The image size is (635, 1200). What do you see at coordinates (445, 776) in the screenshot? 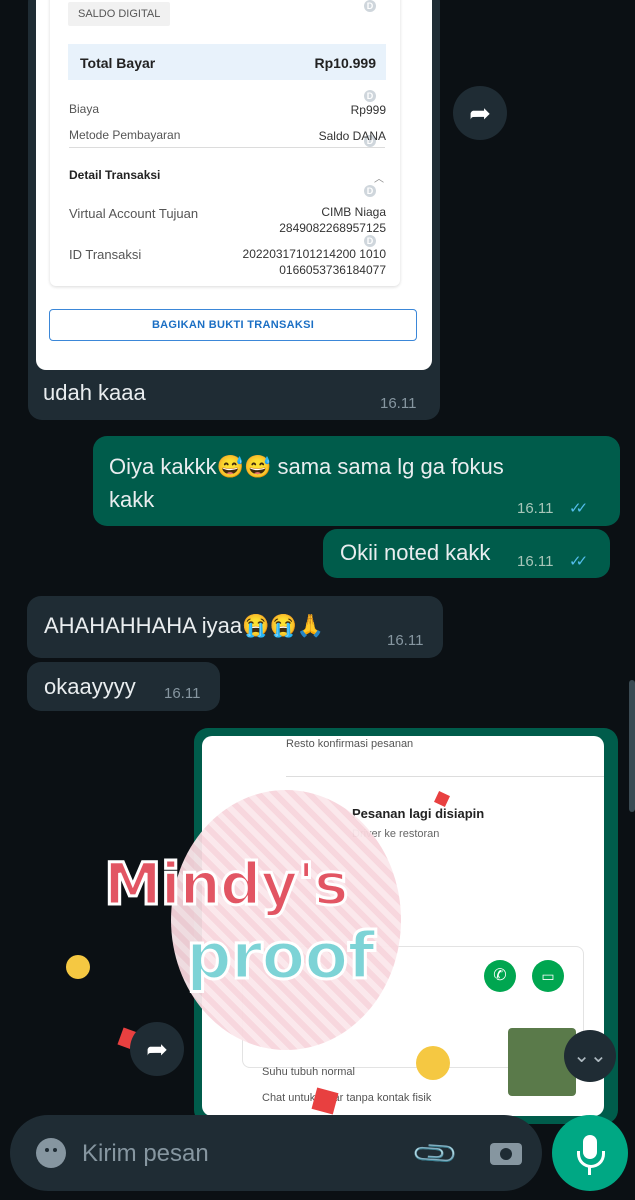
I see `status-divider` at bounding box center [445, 776].